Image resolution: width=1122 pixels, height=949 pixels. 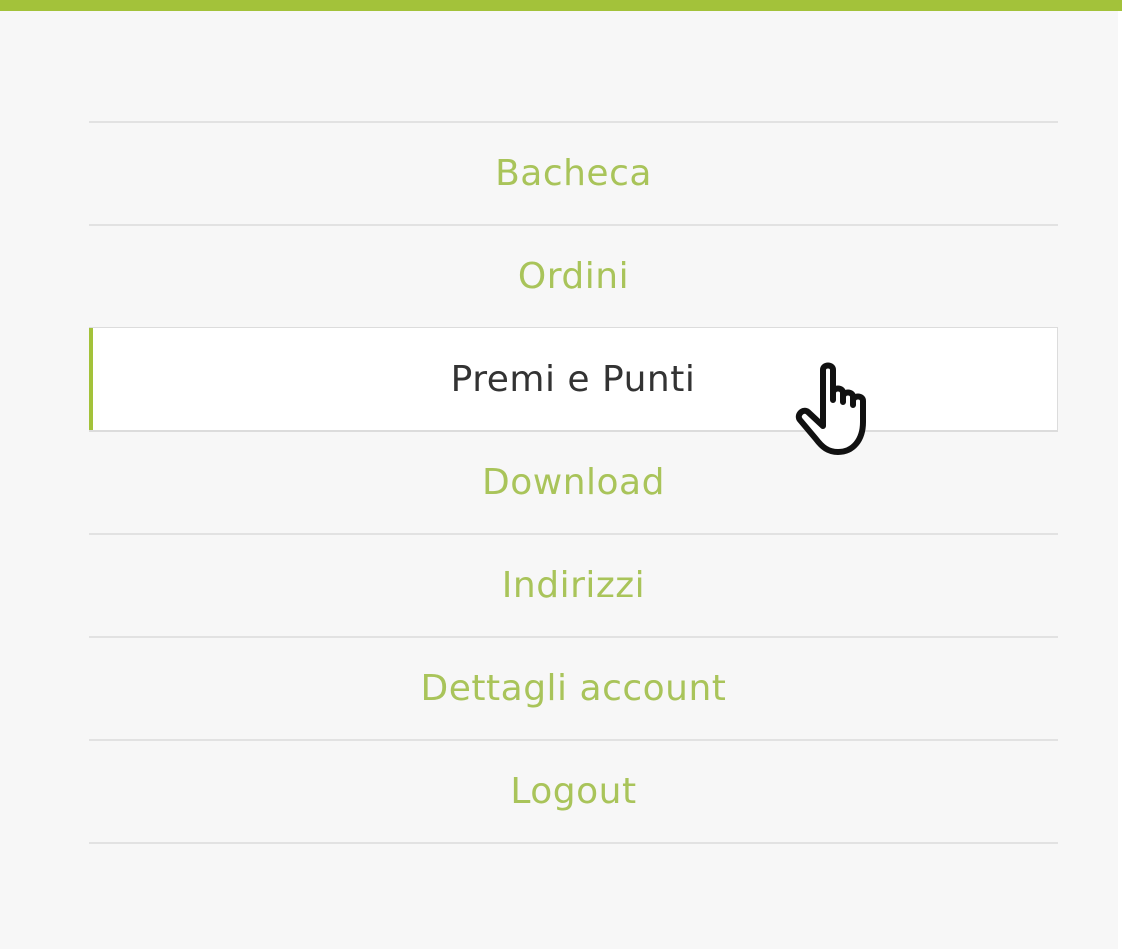 I want to click on nav-item-label: Indirizzi, so click(x=573, y=585).